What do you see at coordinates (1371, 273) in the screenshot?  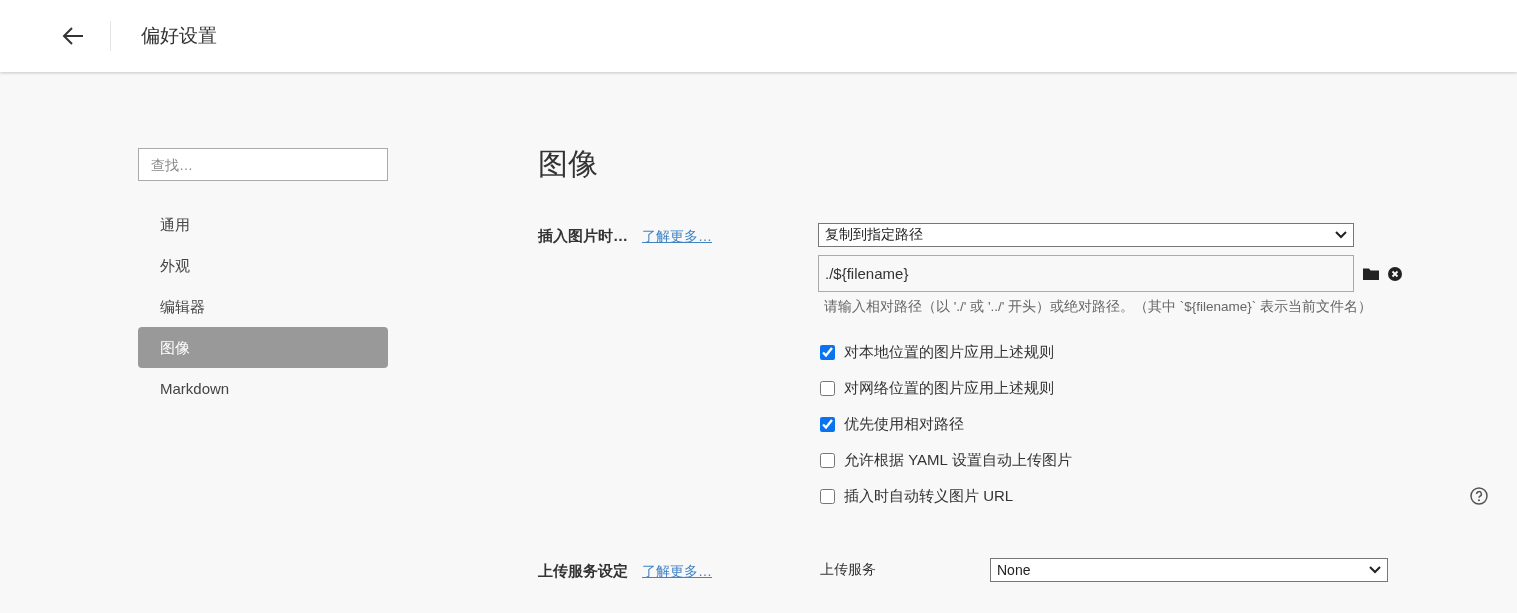 I see `folder-icon` at bounding box center [1371, 273].